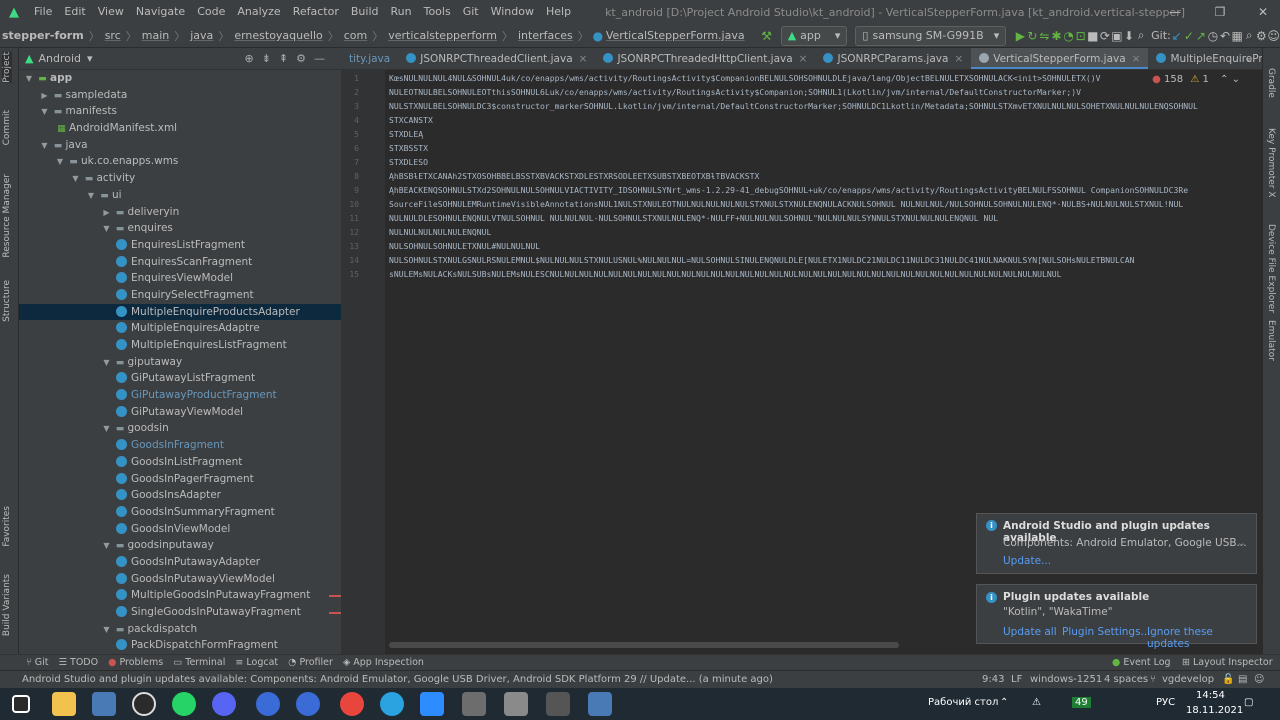 Image resolution: width=1280 pixels, height=720 pixels. I want to click on maximize-icon: ❐, so click(1220, 12).